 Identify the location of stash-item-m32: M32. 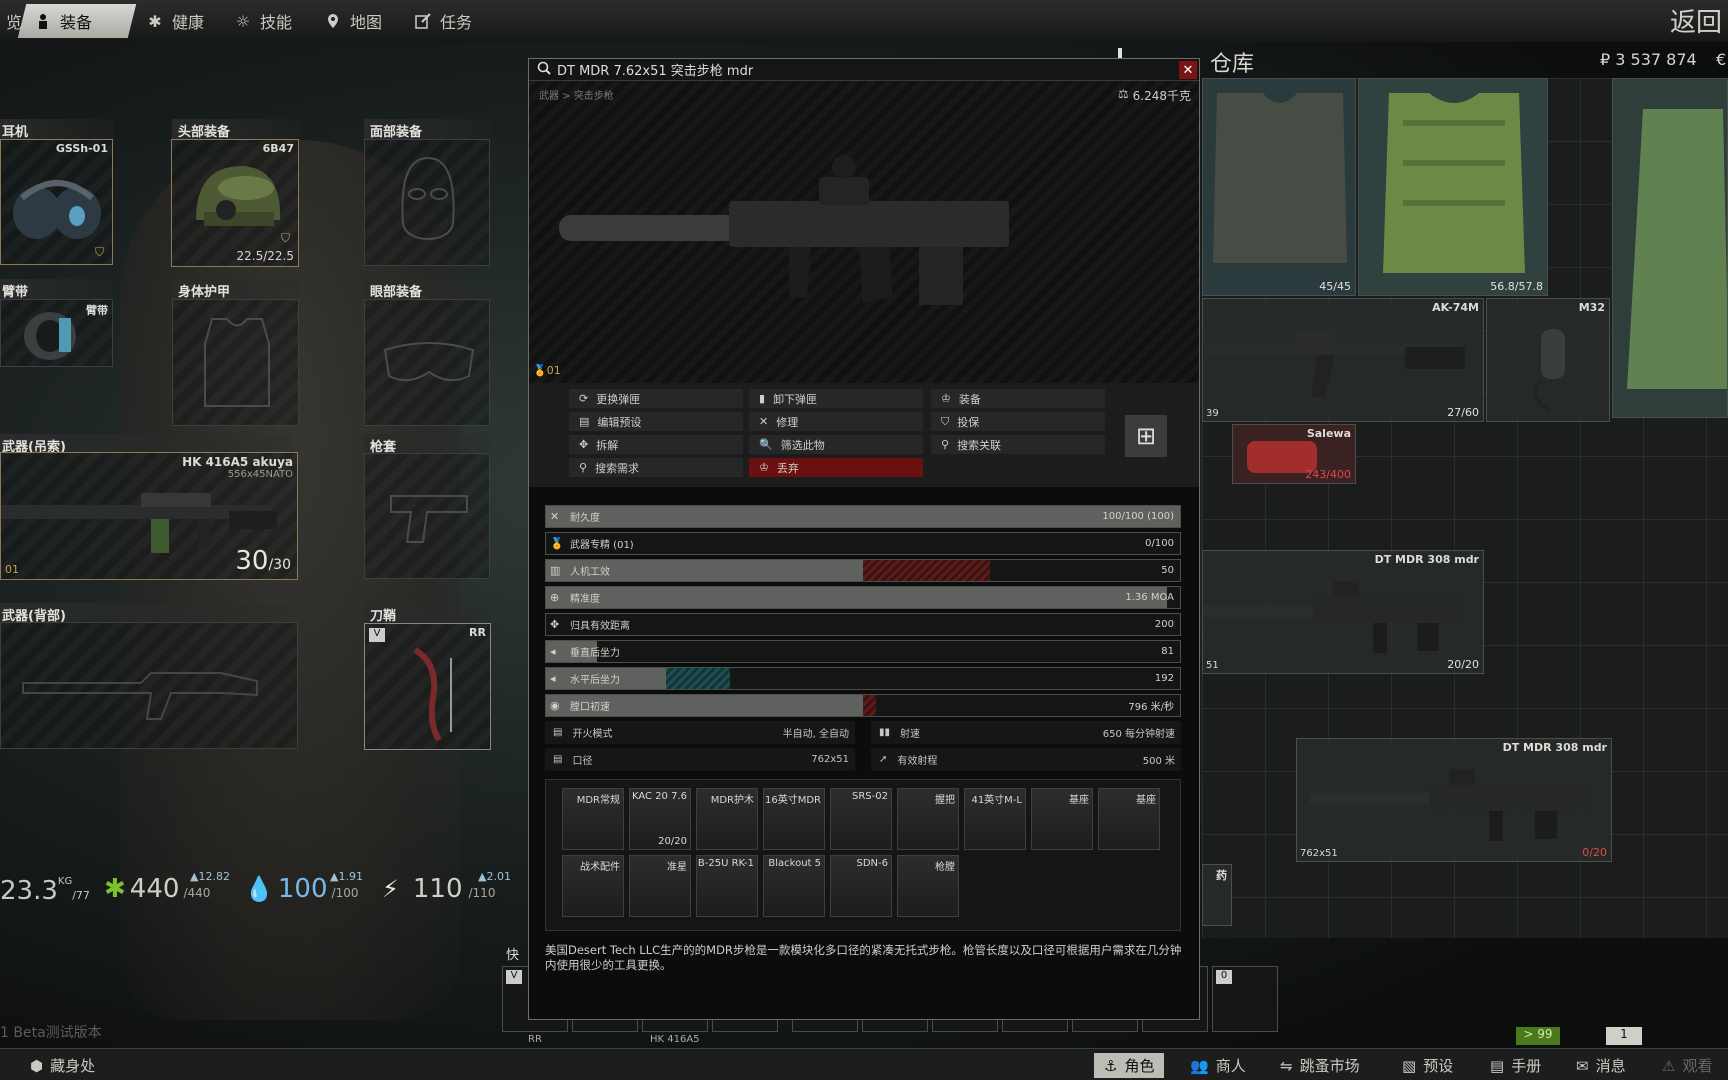
(1548, 360).